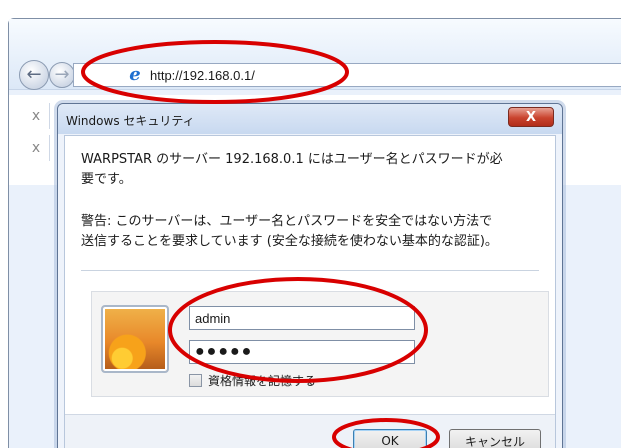 This screenshot has width=621, height=448. I want to click on forward-arrow-icon: →, so click(62, 74).